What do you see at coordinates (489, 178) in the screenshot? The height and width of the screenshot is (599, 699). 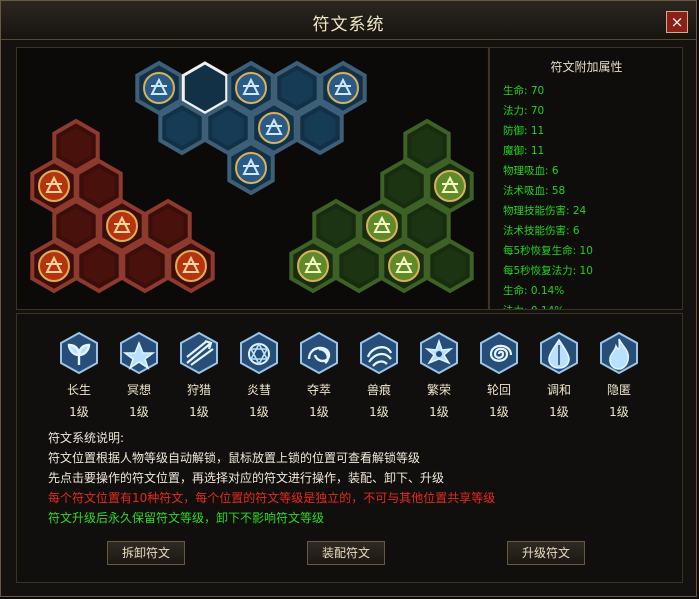 I see `panel-divider` at bounding box center [489, 178].